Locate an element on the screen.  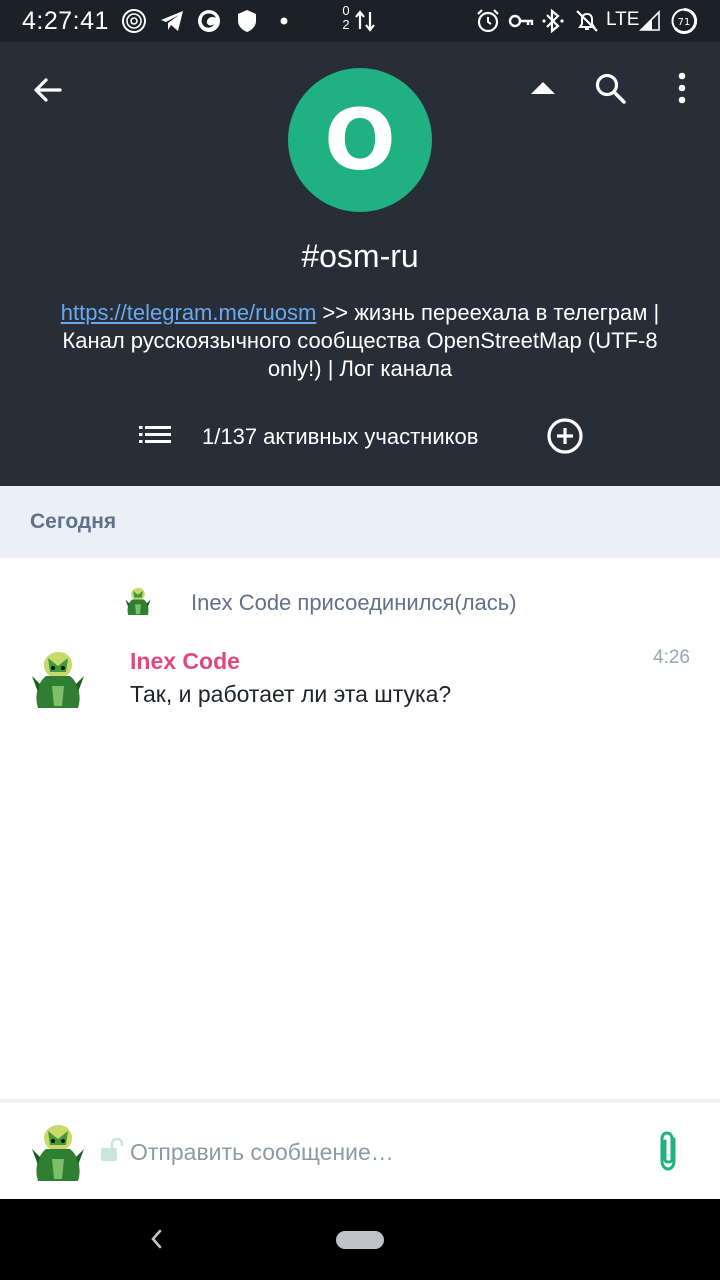
bluetooth-icon is located at coordinates (553, 21).